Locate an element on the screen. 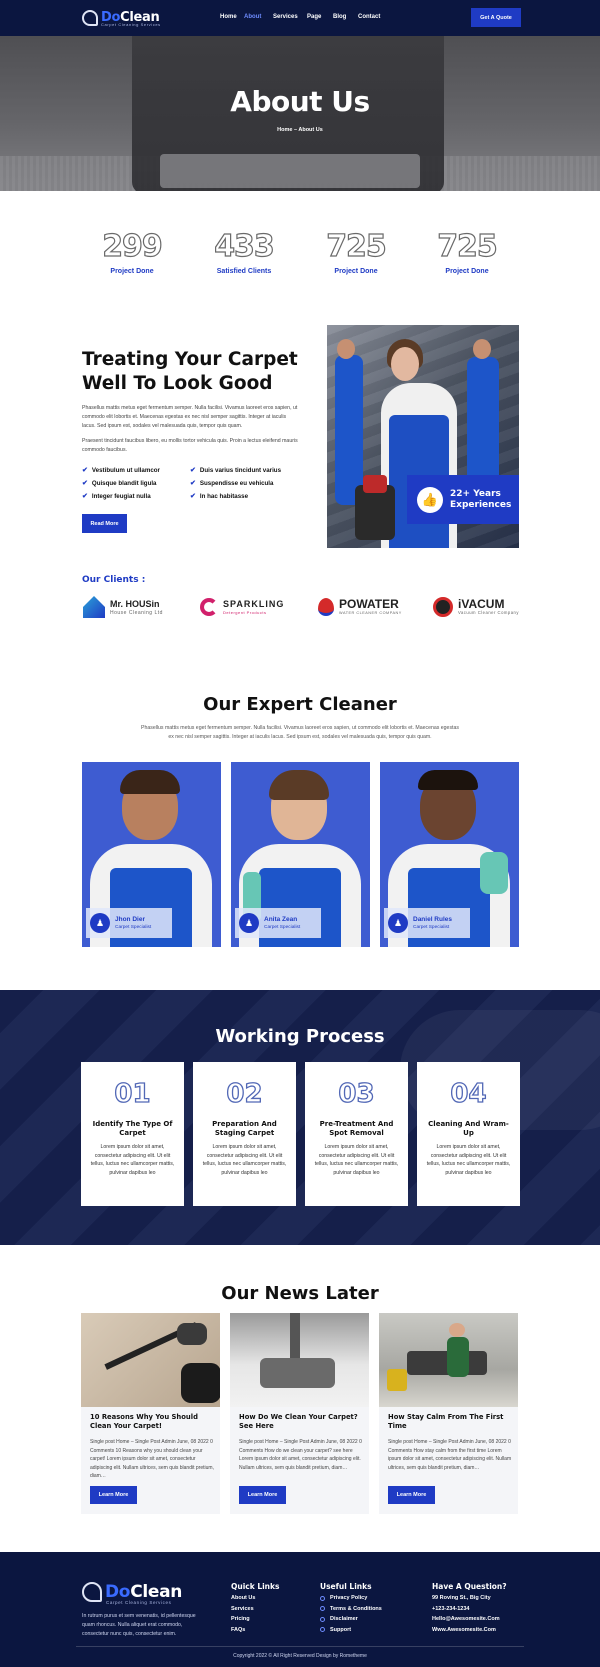 Image resolution: width=600 pixels, height=1667 pixels. contact-address: 99 Roving St., Big City is located at coordinates (461, 1598).